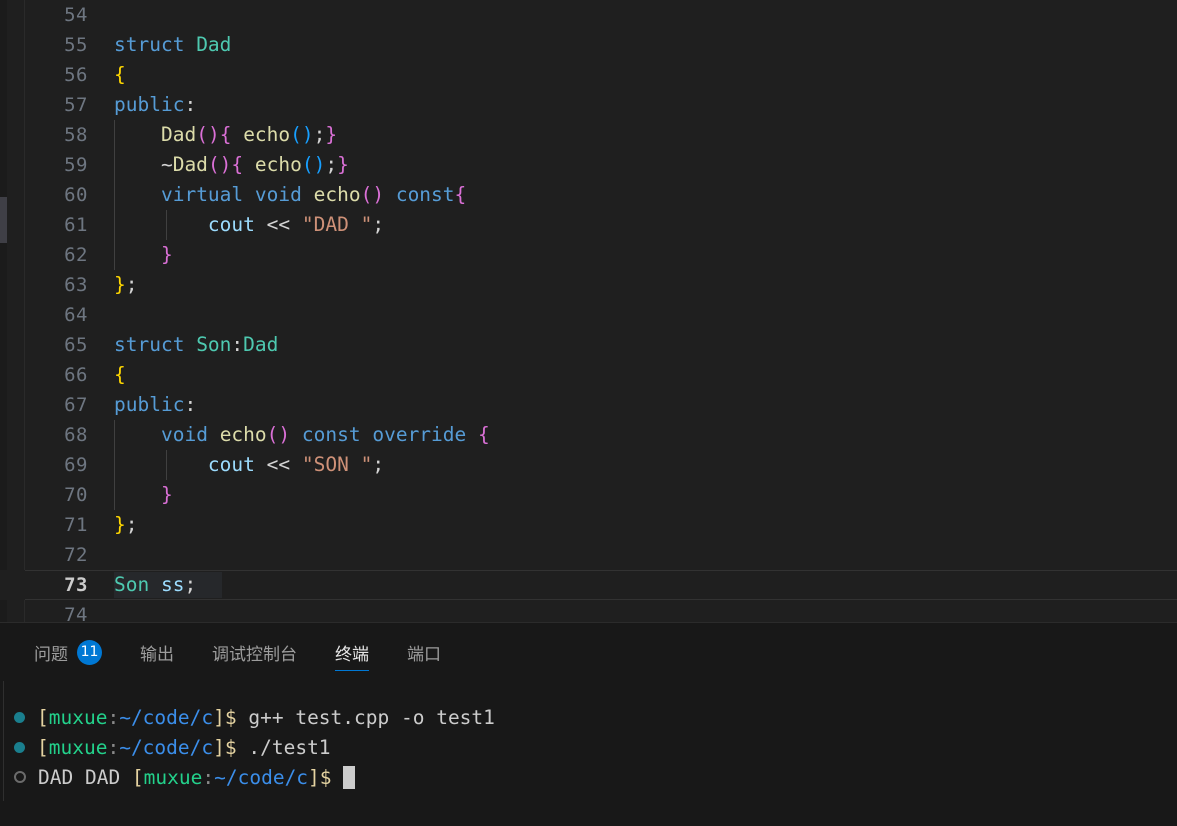 Image resolution: width=1177 pixels, height=826 pixels. Describe the element at coordinates (349, 777) in the screenshot. I see `terminal-cursor` at that location.